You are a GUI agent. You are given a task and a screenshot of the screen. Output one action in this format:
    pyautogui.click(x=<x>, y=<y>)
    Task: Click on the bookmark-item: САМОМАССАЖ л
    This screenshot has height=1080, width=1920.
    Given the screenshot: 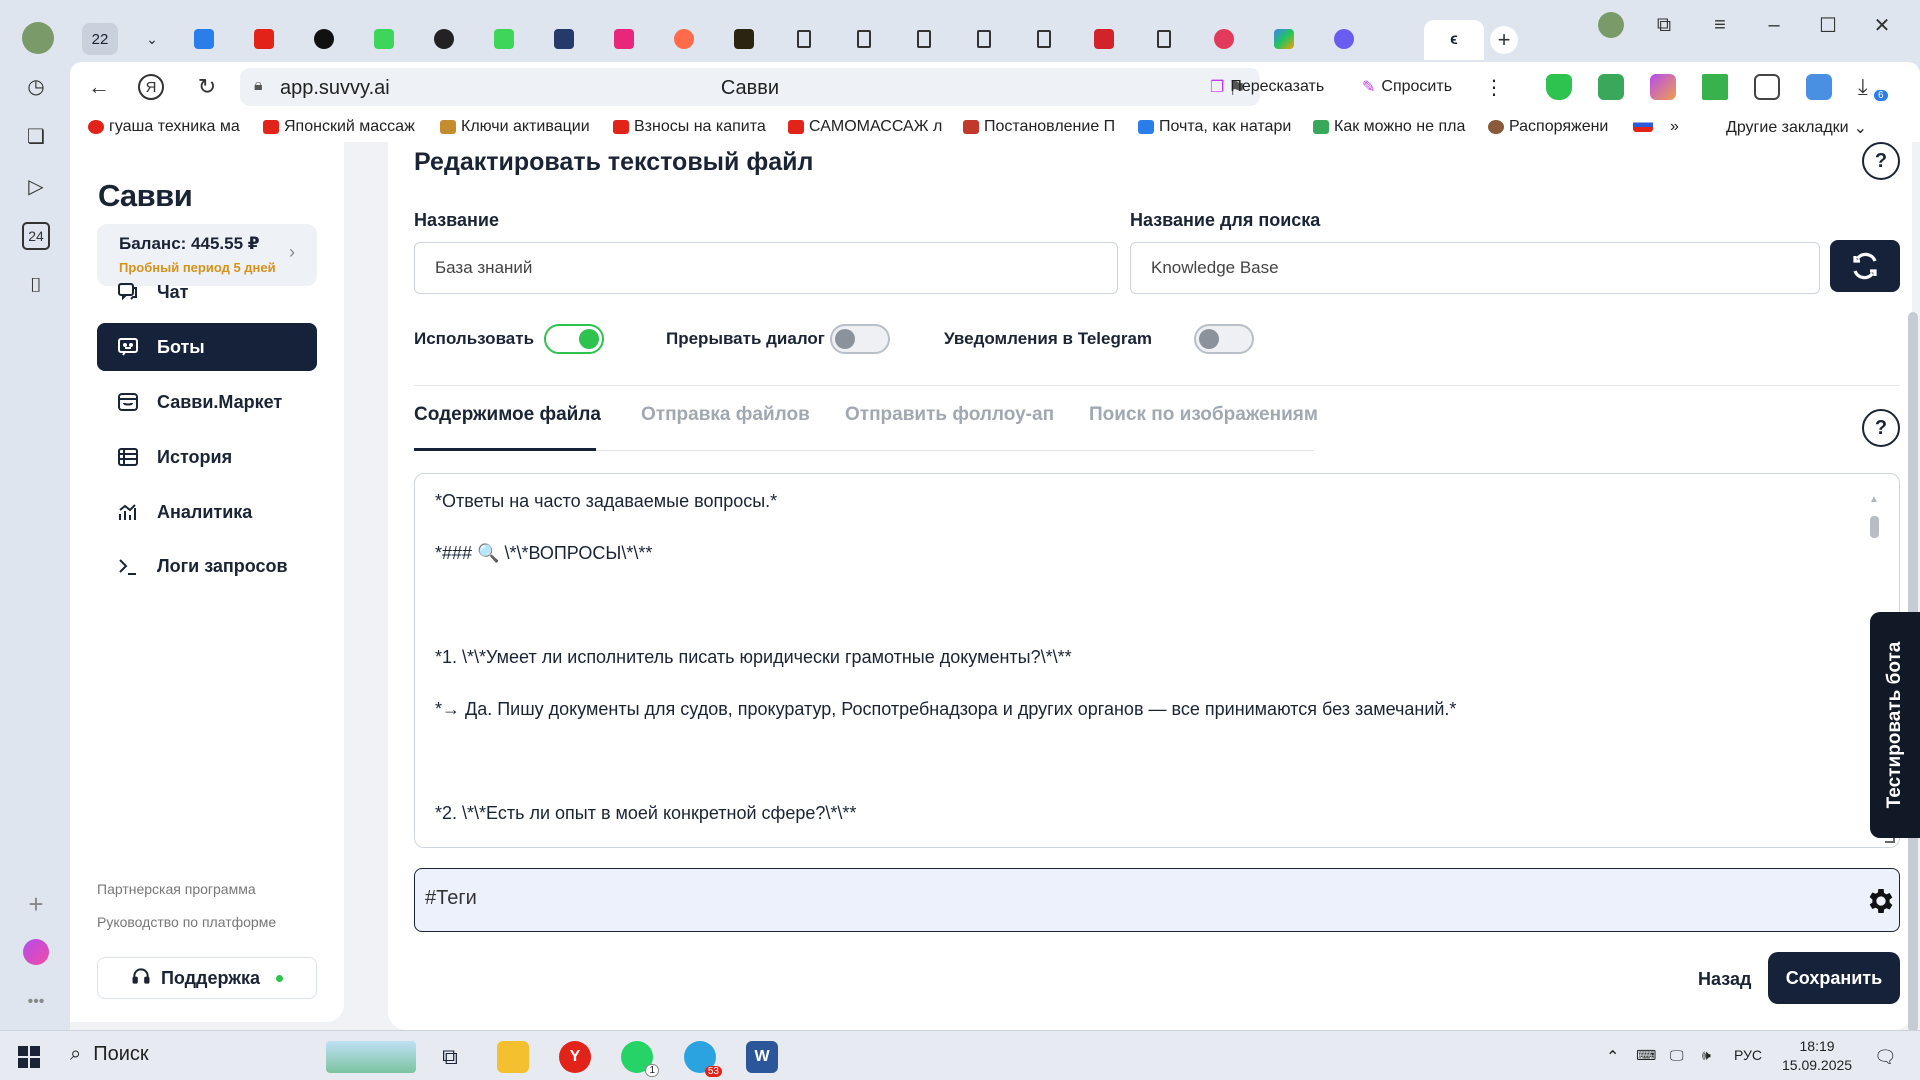 What is the action you would take?
    pyautogui.click(x=868, y=127)
    